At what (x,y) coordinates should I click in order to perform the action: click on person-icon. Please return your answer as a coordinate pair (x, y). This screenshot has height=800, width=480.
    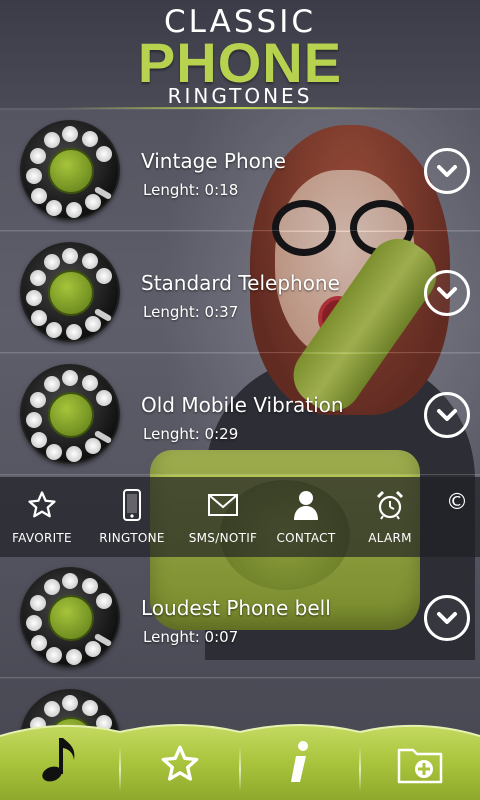
    Looking at the image, I should click on (306, 505).